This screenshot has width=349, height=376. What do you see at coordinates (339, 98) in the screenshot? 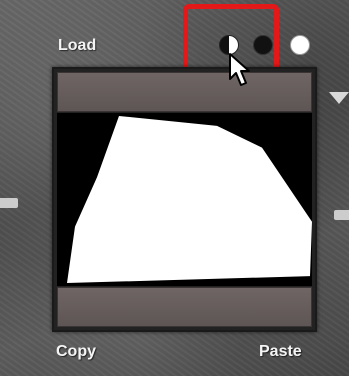
I see `expand-arrow-icon` at bounding box center [339, 98].